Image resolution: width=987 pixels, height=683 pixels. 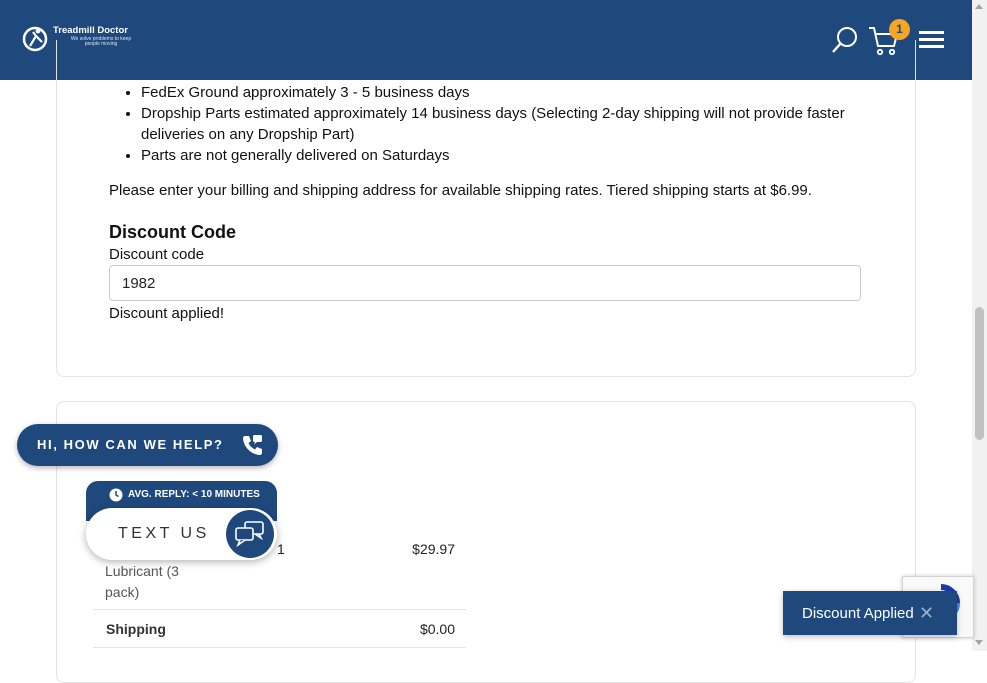 What do you see at coordinates (90, 30) in the screenshot?
I see `logo-text: Treadmill Doctor` at bounding box center [90, 30].